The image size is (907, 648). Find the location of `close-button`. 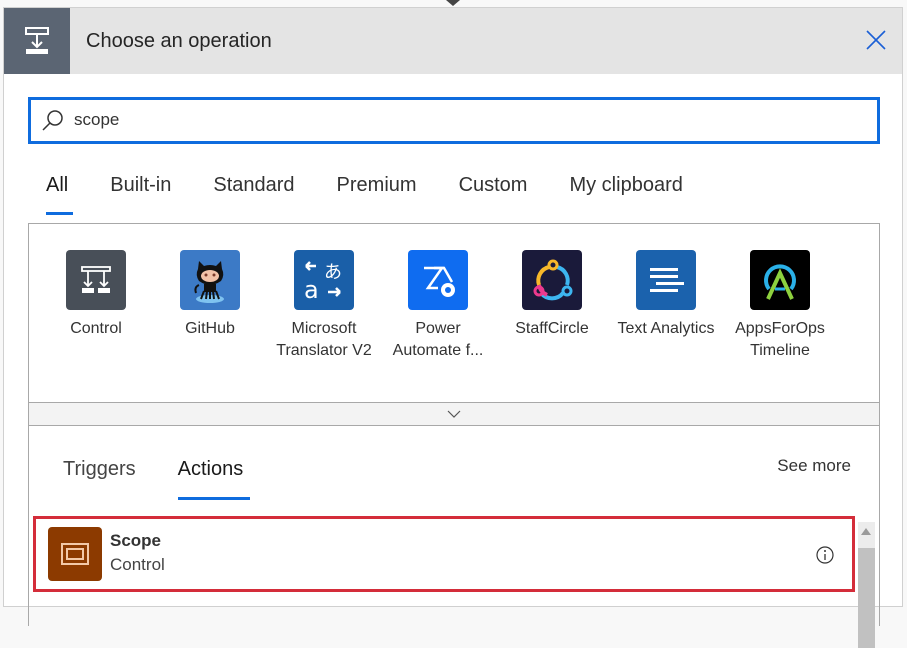

close-button is located at coordinates (876, 40).